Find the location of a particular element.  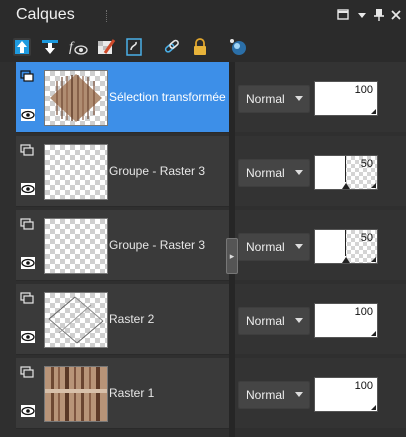

dropdown-icon is located at coordinates (362, 15).